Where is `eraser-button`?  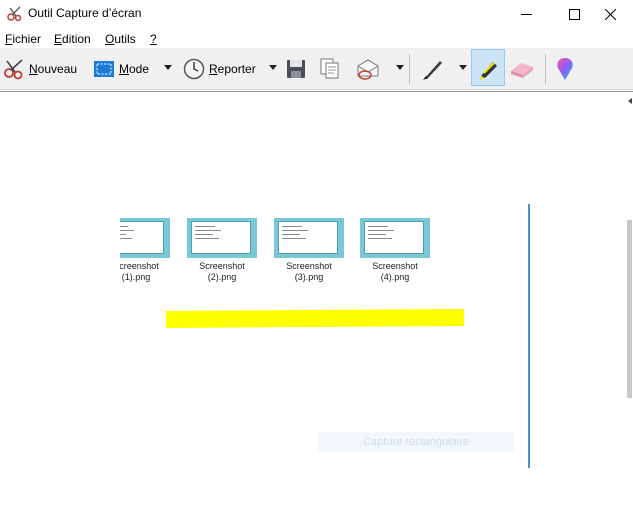 eraser-button is located at coordinates (522, 69).